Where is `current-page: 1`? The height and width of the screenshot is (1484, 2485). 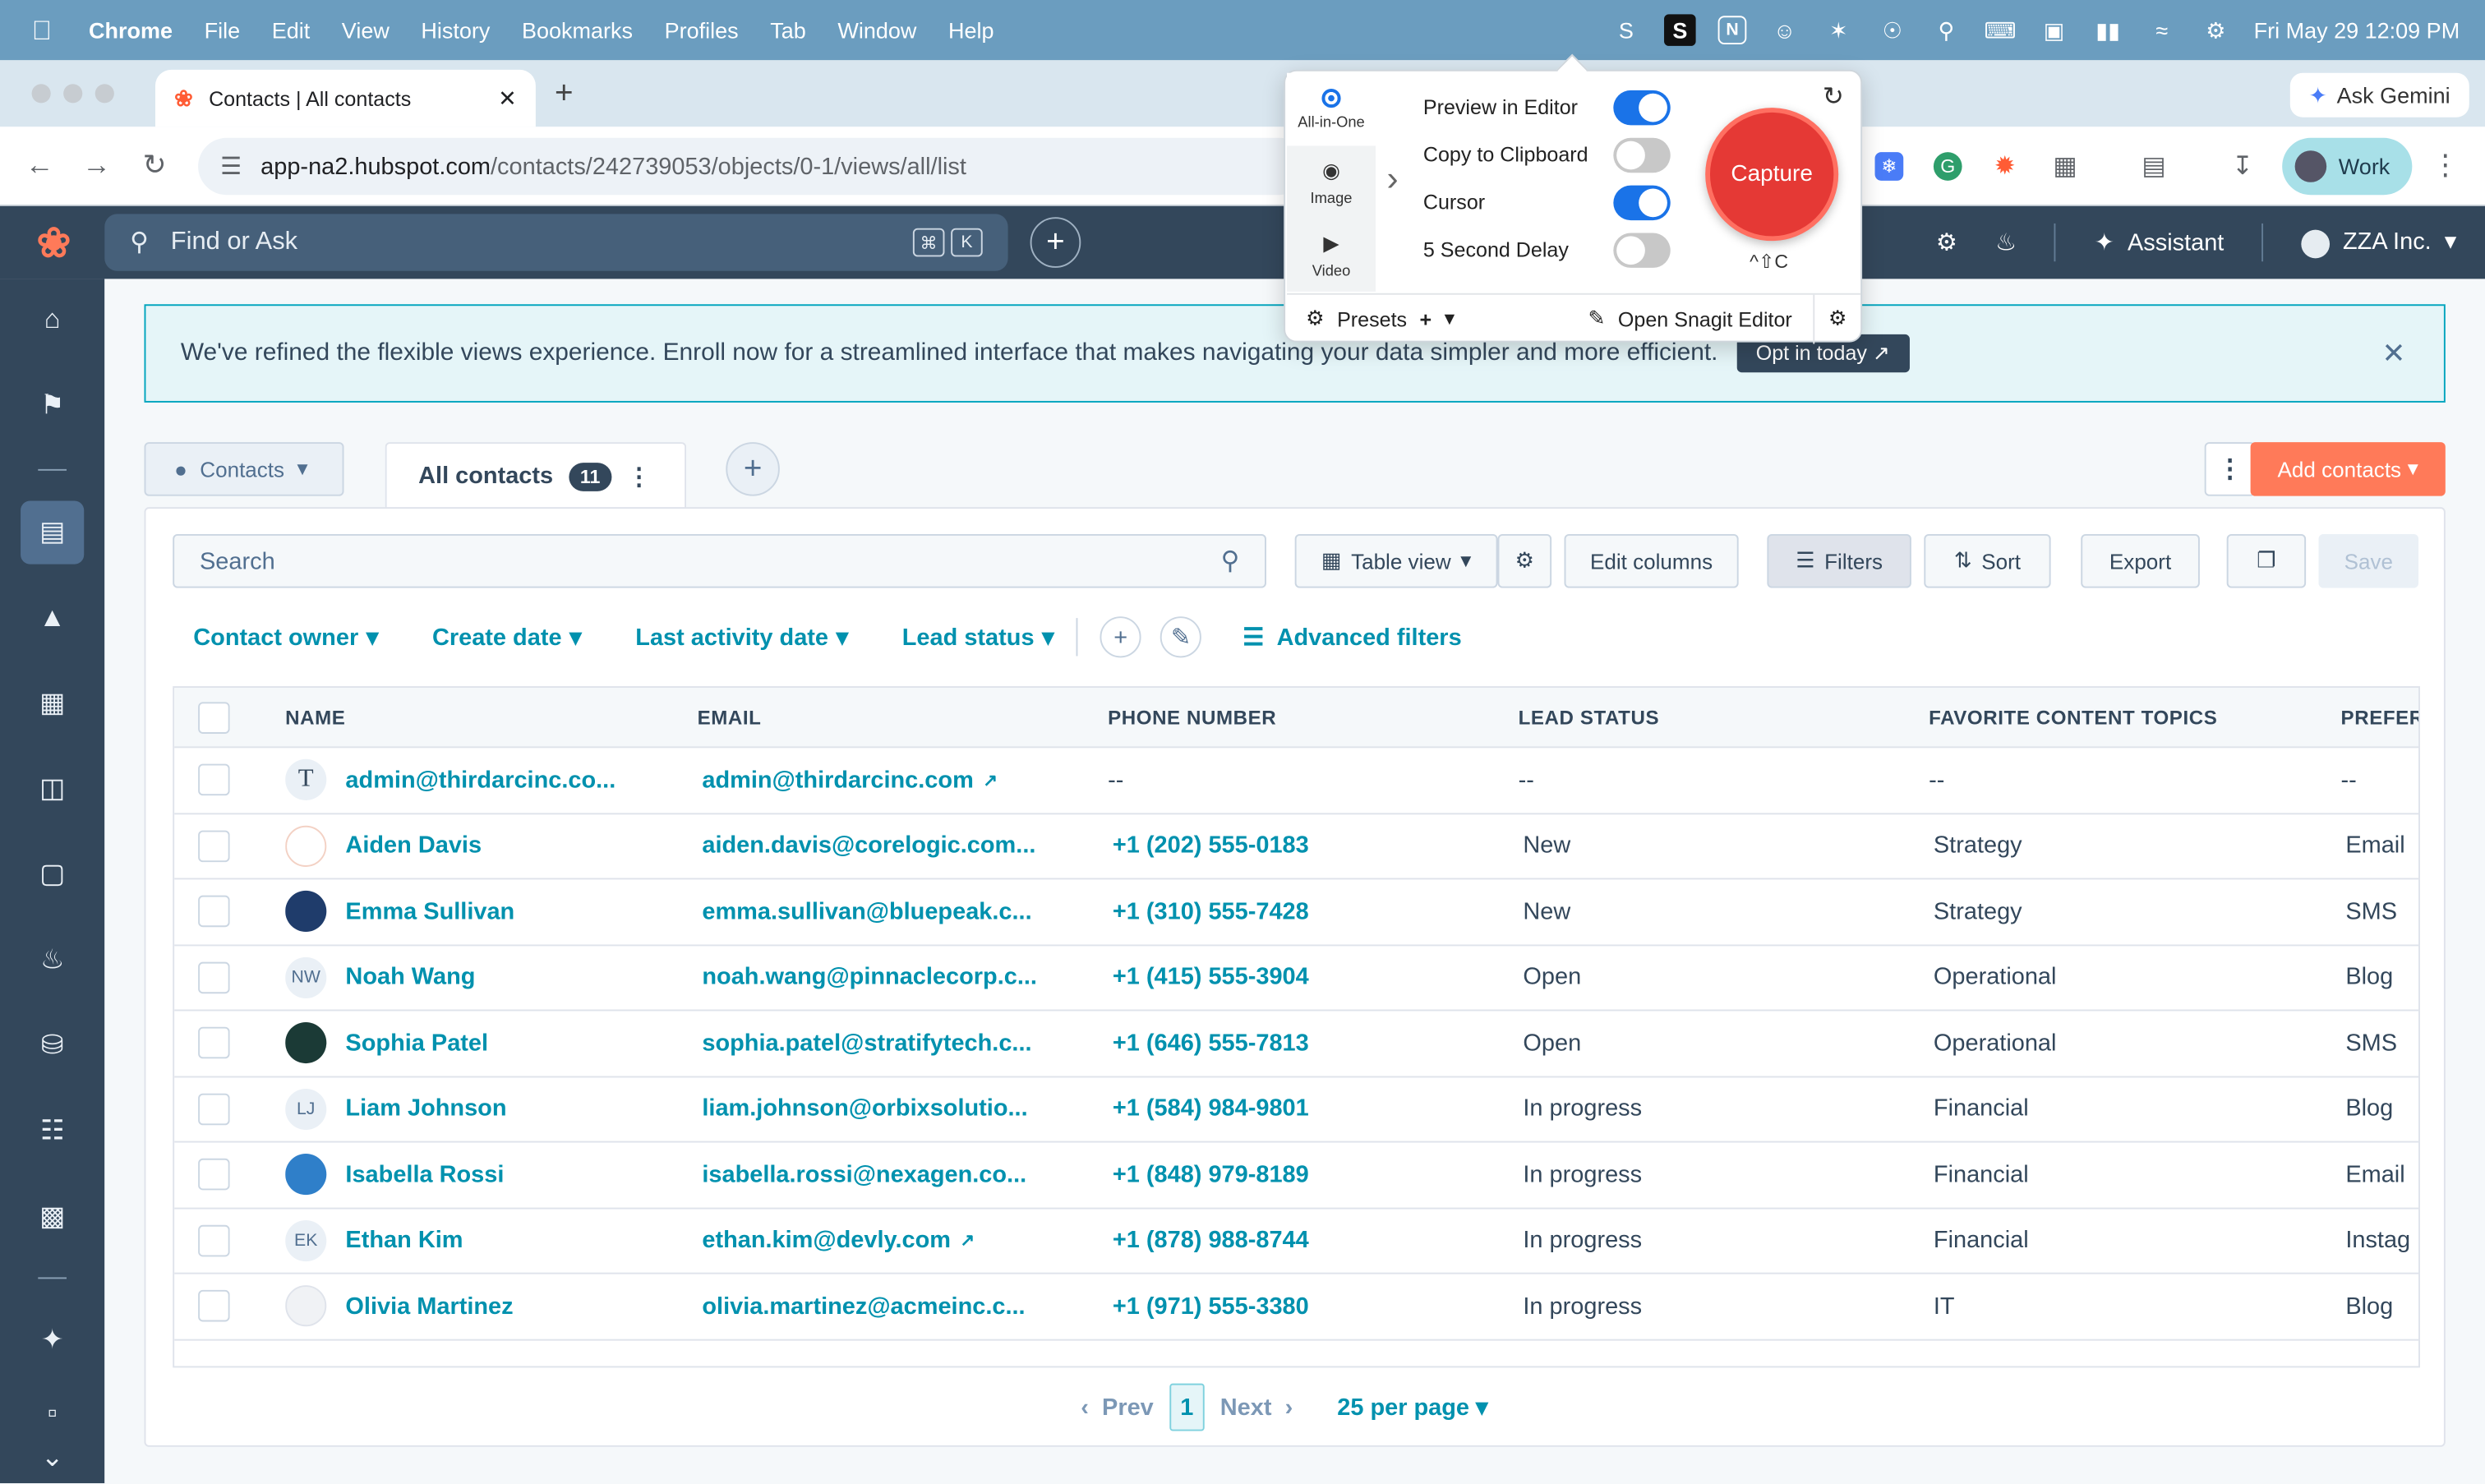
current-page: 1 is located at coordinates (1187, 1407).